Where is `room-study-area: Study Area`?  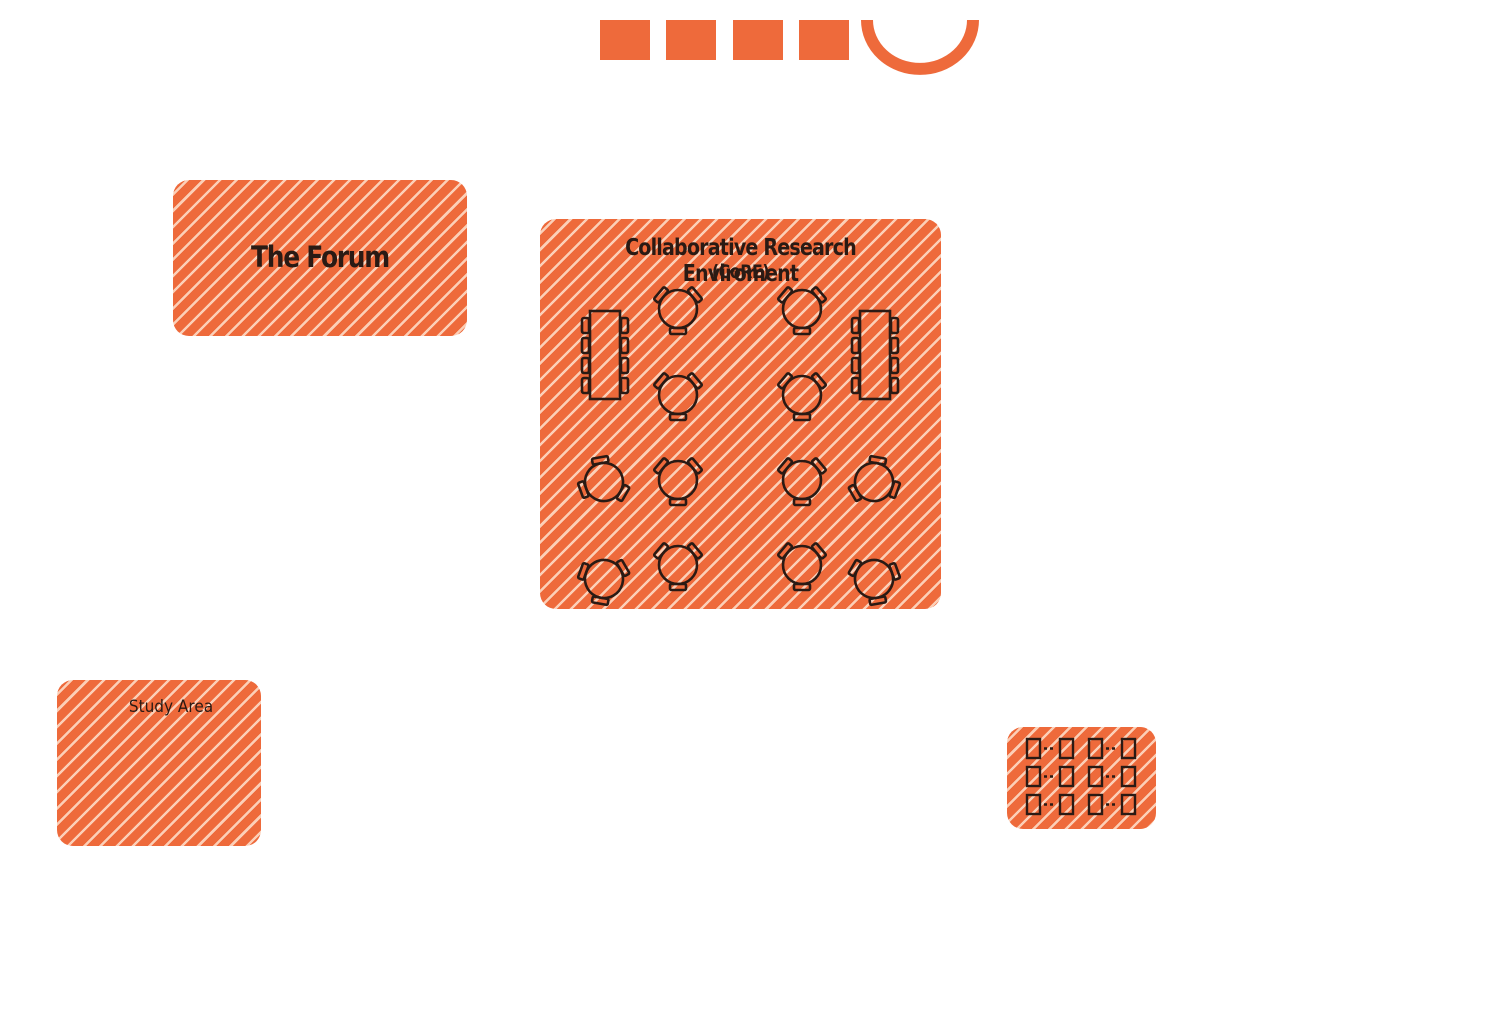 room-study-area: Study Area is located at coordinates (159, 763).